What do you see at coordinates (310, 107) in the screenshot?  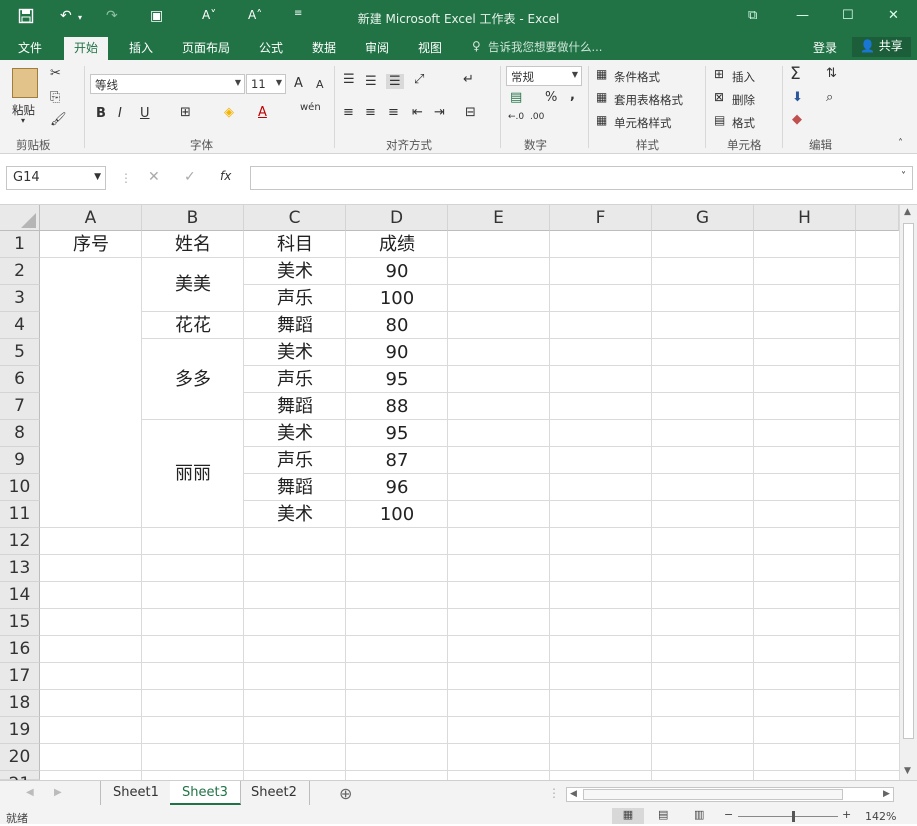 I see `phonetic-icon: wén` at bounding box center [310, 107].